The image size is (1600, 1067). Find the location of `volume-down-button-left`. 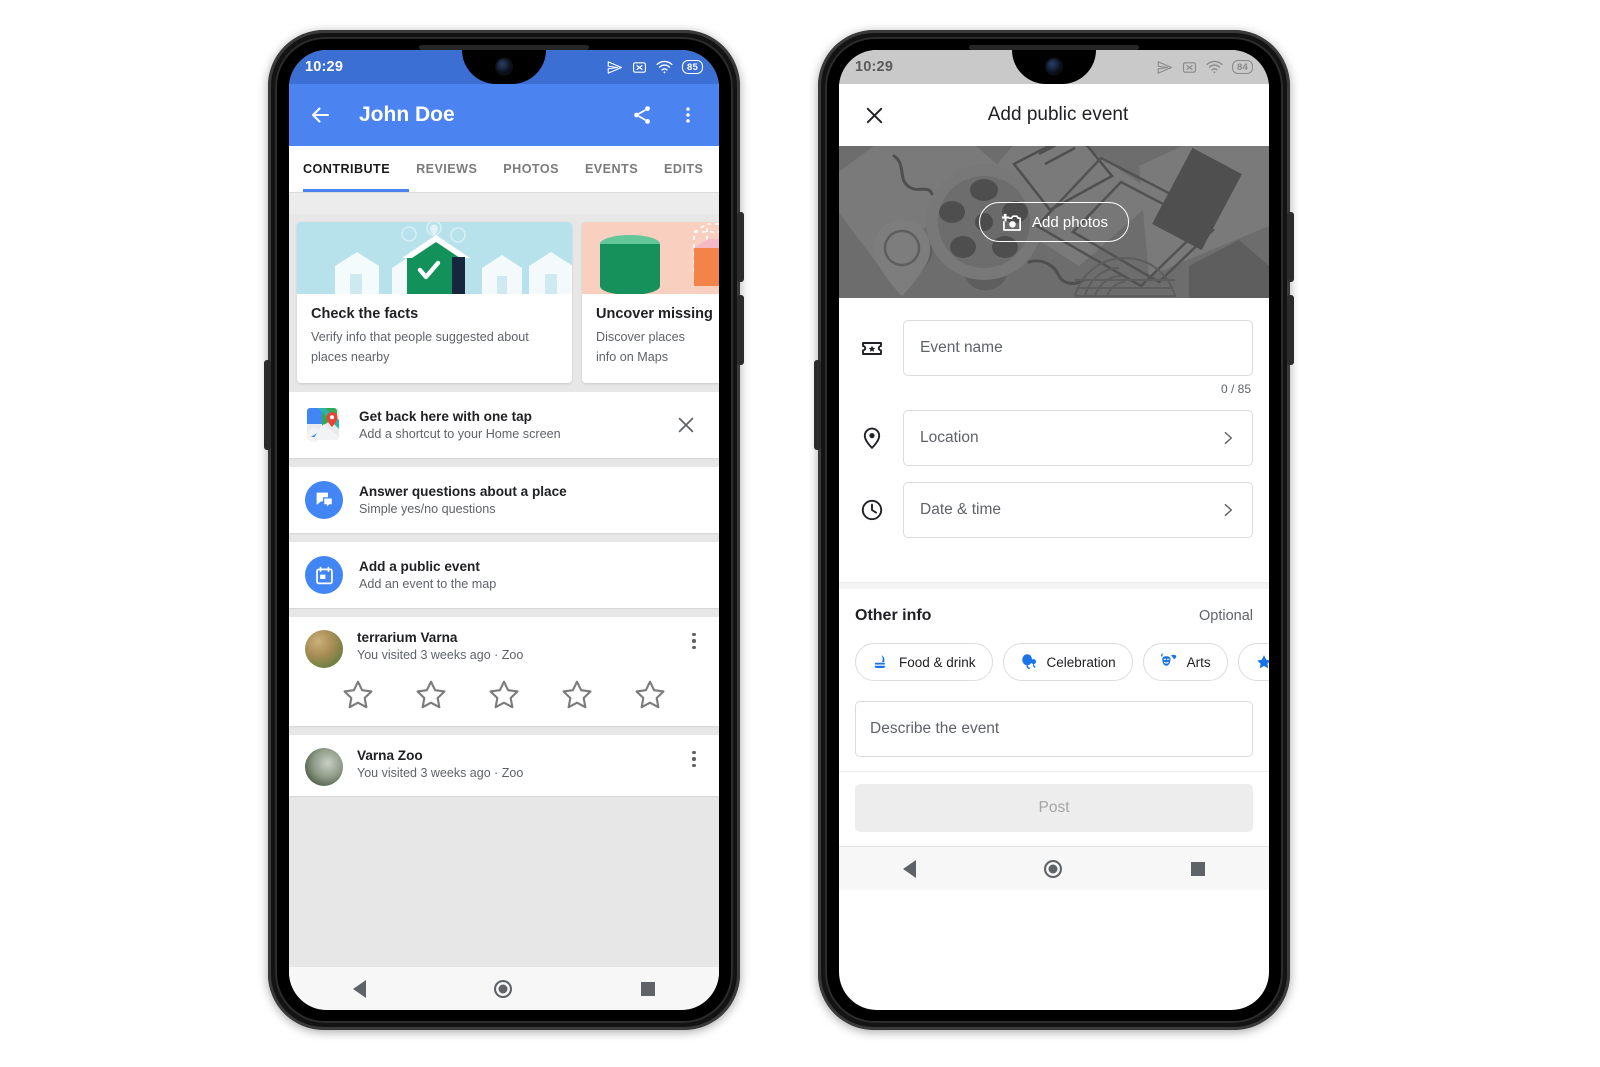

volume-down-button-left is located at coordinates (740, 330).